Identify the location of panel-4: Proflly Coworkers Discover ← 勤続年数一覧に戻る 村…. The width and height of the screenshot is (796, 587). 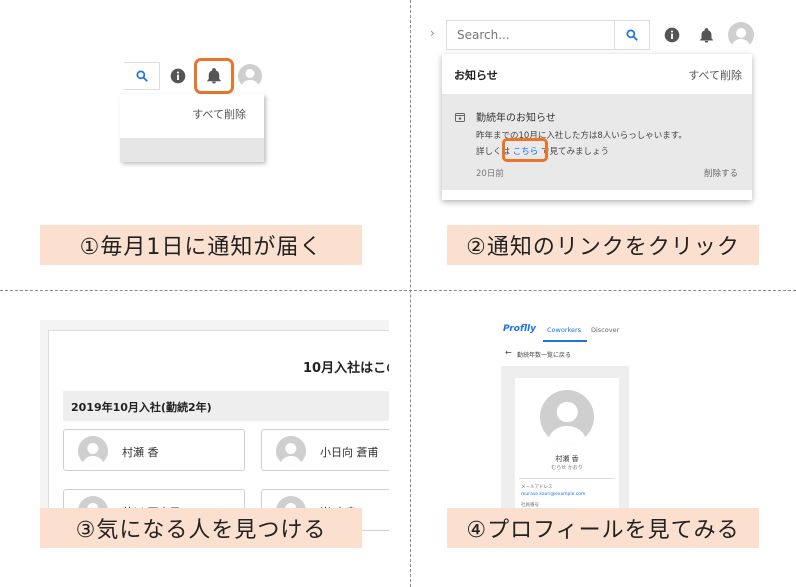
(563, 418).